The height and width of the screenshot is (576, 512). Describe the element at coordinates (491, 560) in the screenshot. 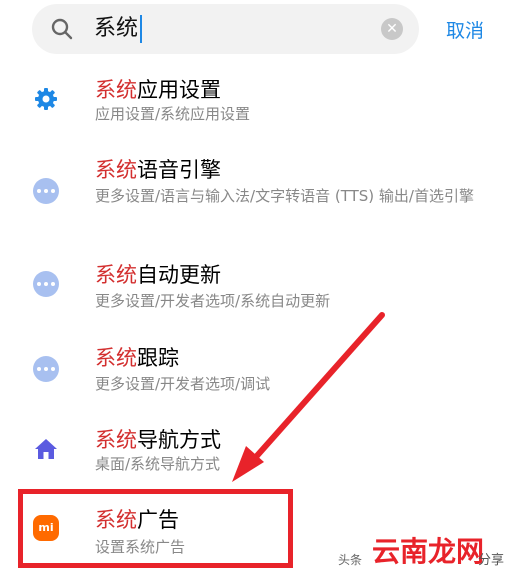

I see `watermark-caption: 分享` at that location.